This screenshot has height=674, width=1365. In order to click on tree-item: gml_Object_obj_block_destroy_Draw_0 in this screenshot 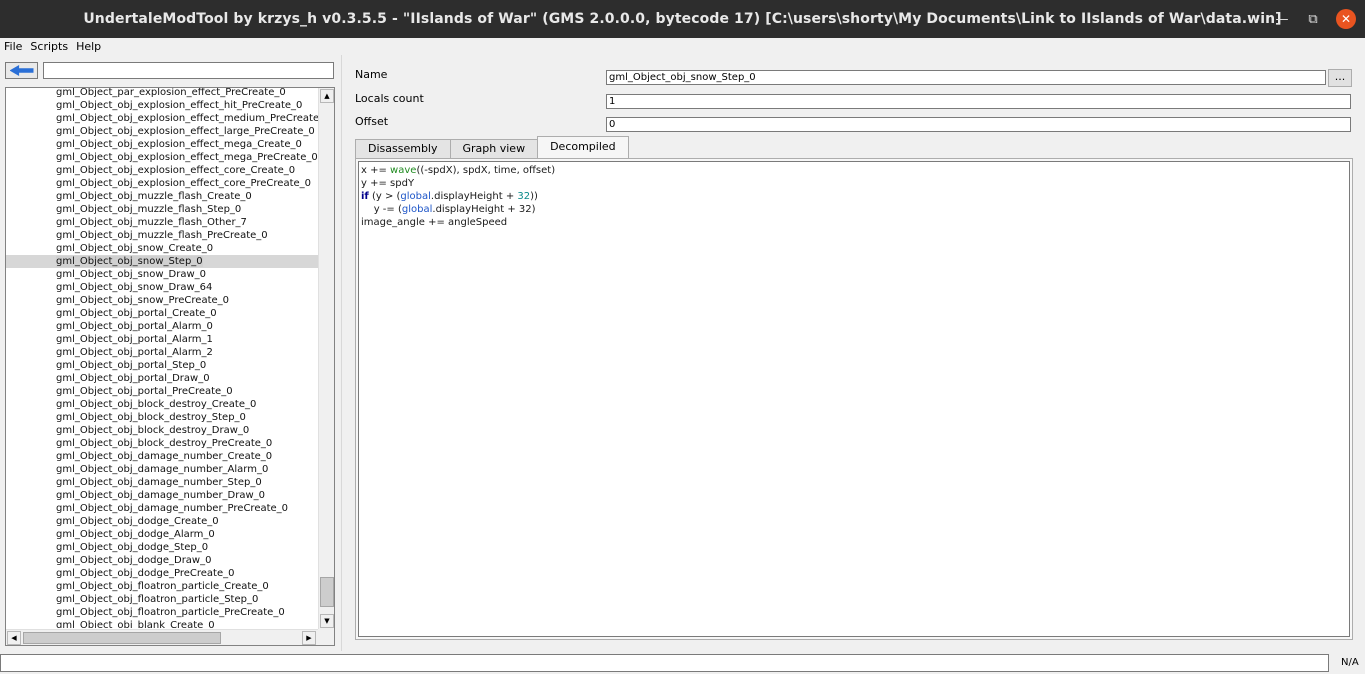, I will do `click(162, 430)`.